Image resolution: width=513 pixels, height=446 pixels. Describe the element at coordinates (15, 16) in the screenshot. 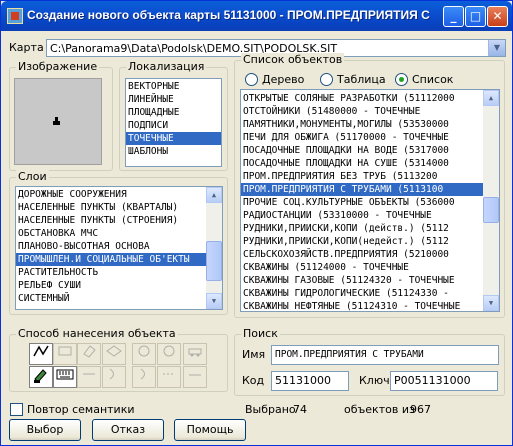

I see `app-icon` at that location.